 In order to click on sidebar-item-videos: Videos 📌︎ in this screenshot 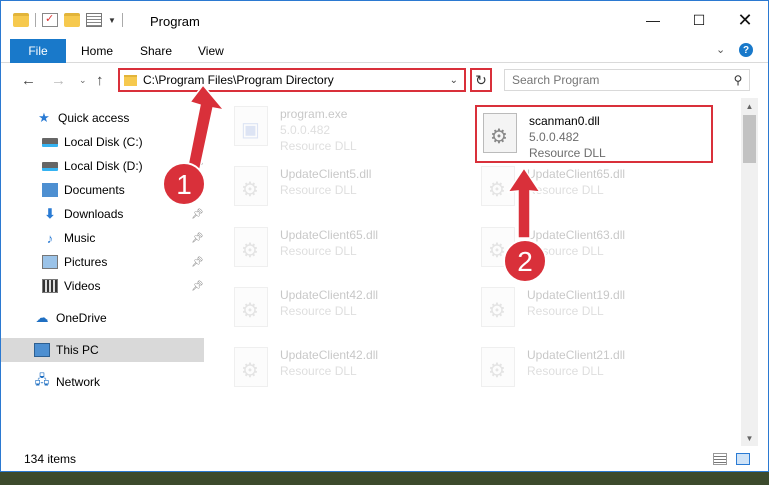, I will do `click(102, 286)`.